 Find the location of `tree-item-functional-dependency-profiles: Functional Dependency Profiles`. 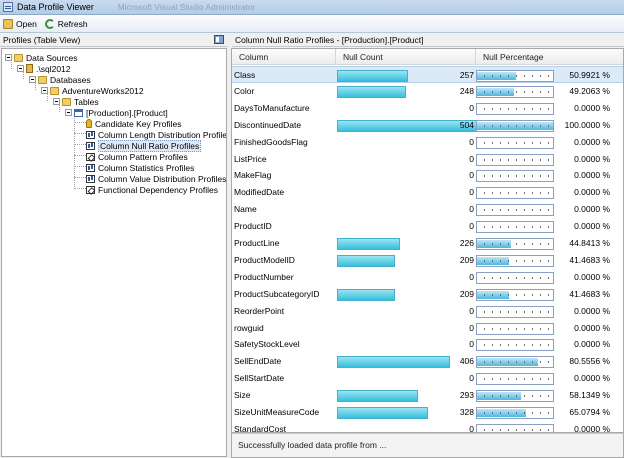

tree-item-functional-dependency-profiles: Functional Dependency Profiles is located at coordinates (152, 189).